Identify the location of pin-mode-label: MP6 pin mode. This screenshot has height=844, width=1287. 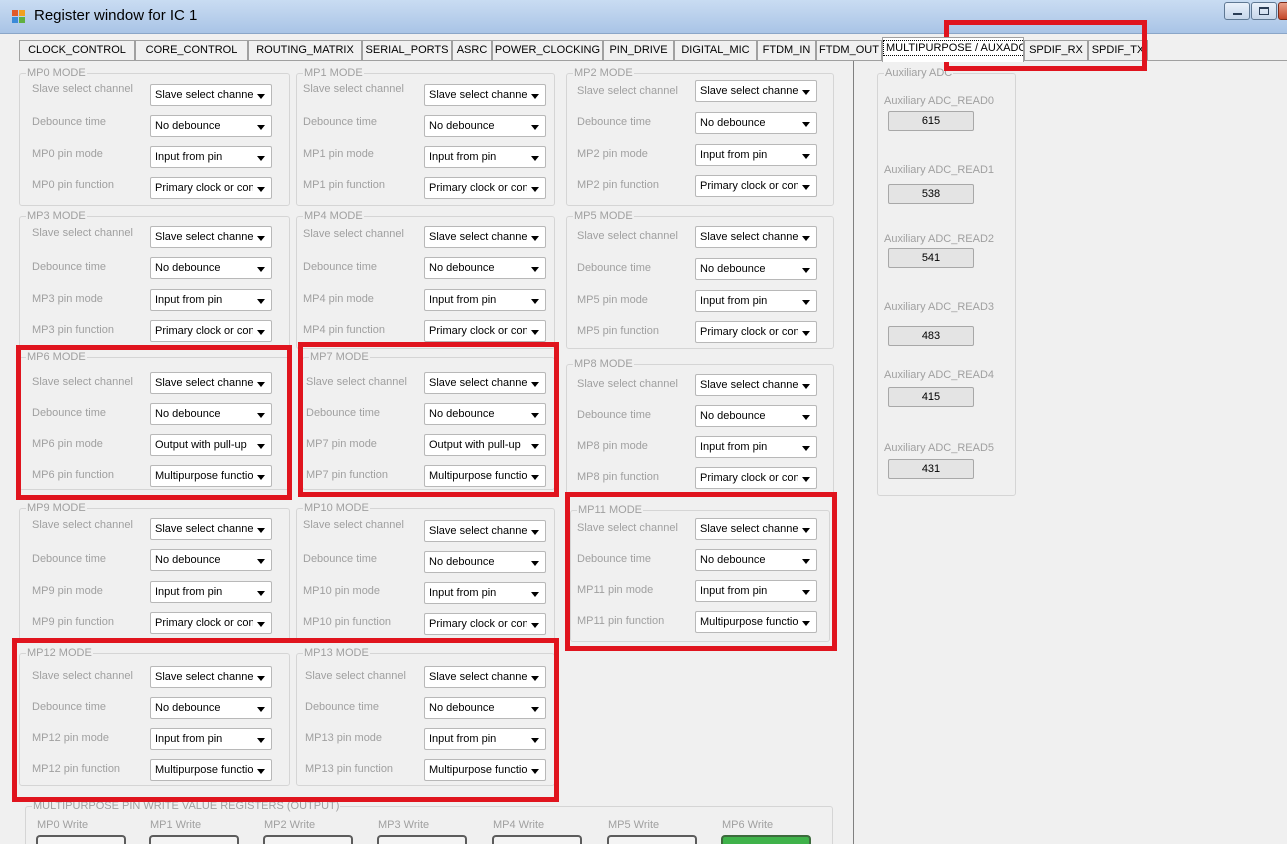
(67, 444).